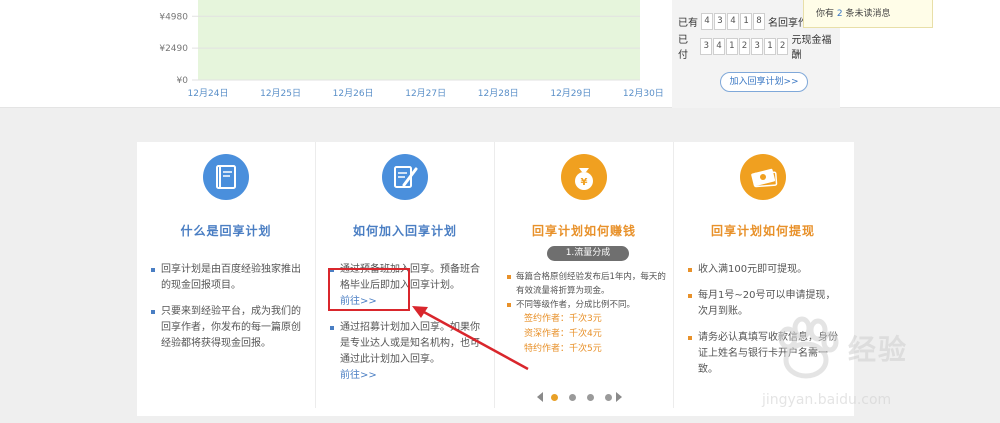 The width and height of the screenshot is (1000, 423). I want to click on y-tick-label: ¥4980, so click(173, 17).